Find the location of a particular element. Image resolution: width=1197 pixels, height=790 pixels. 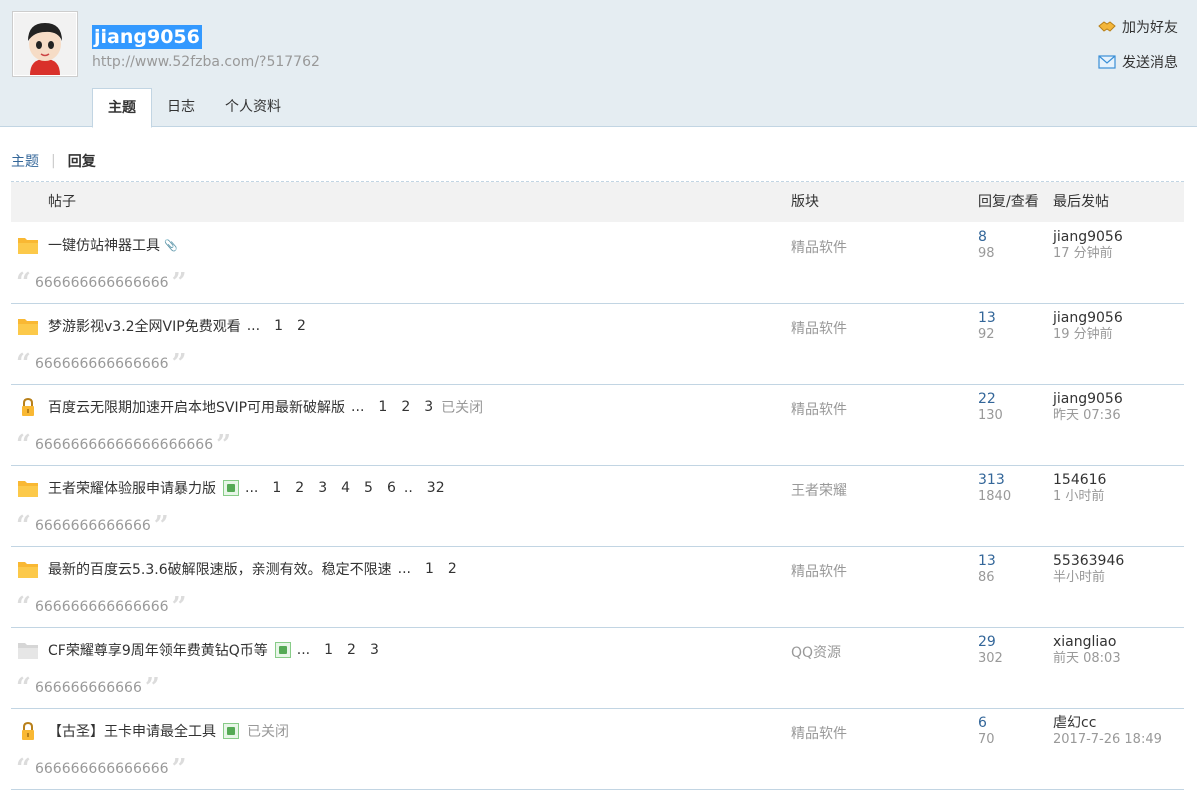

last-post-user: 154616 is located at coordinates (1079, 480).